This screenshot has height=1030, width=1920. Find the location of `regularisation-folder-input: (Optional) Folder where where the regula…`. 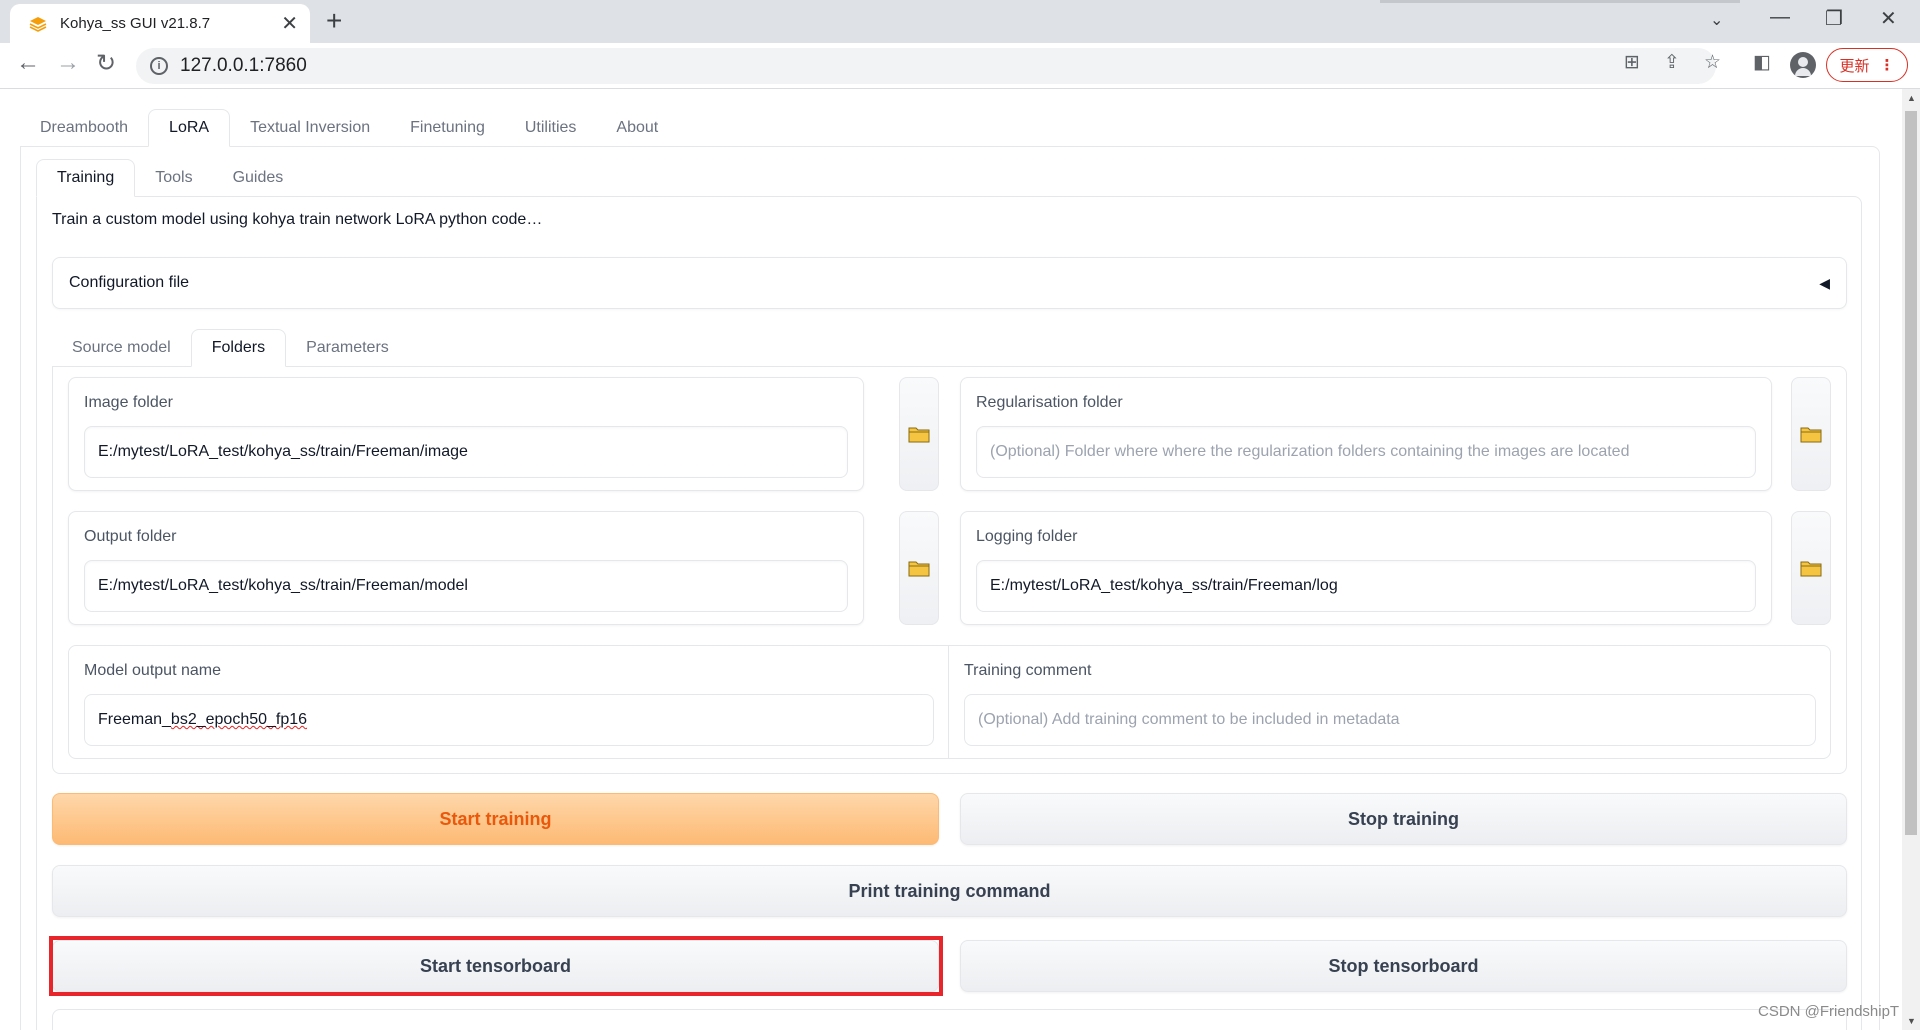

regularisation-folder-input: (Optional) Folder where where the regula… is located at coordinates (1366, 452).